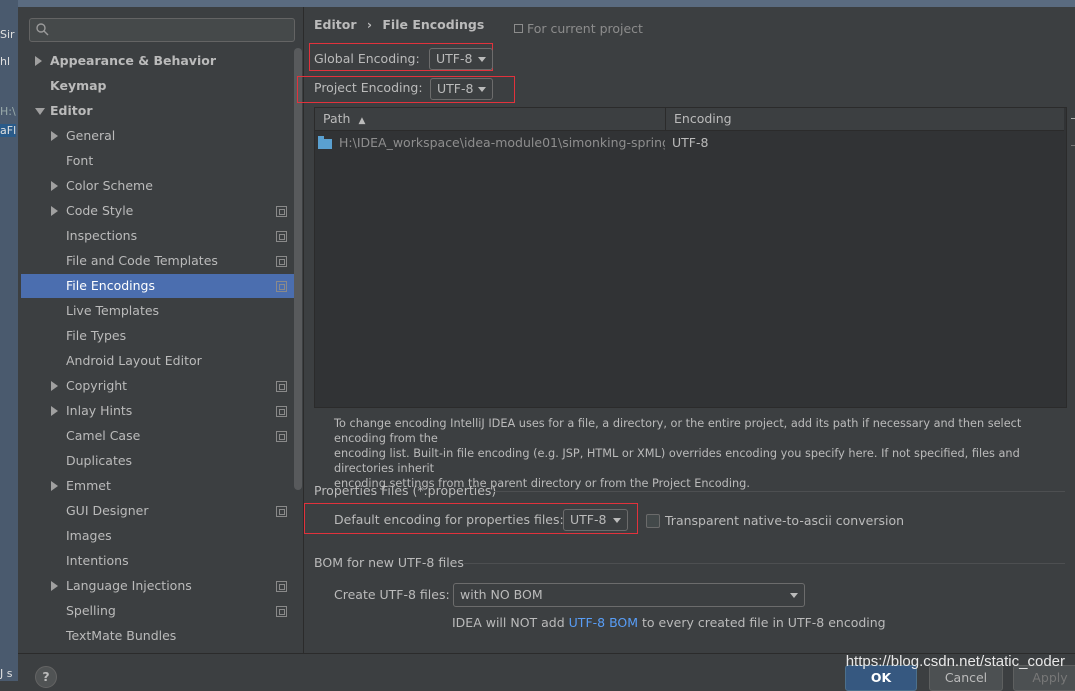 The width and height of the screenshot is (1075, 691). Describe the element at coordinates (88, 486) in the screenshot. I see `sidebar-item-emmet: Emmet` at that location.